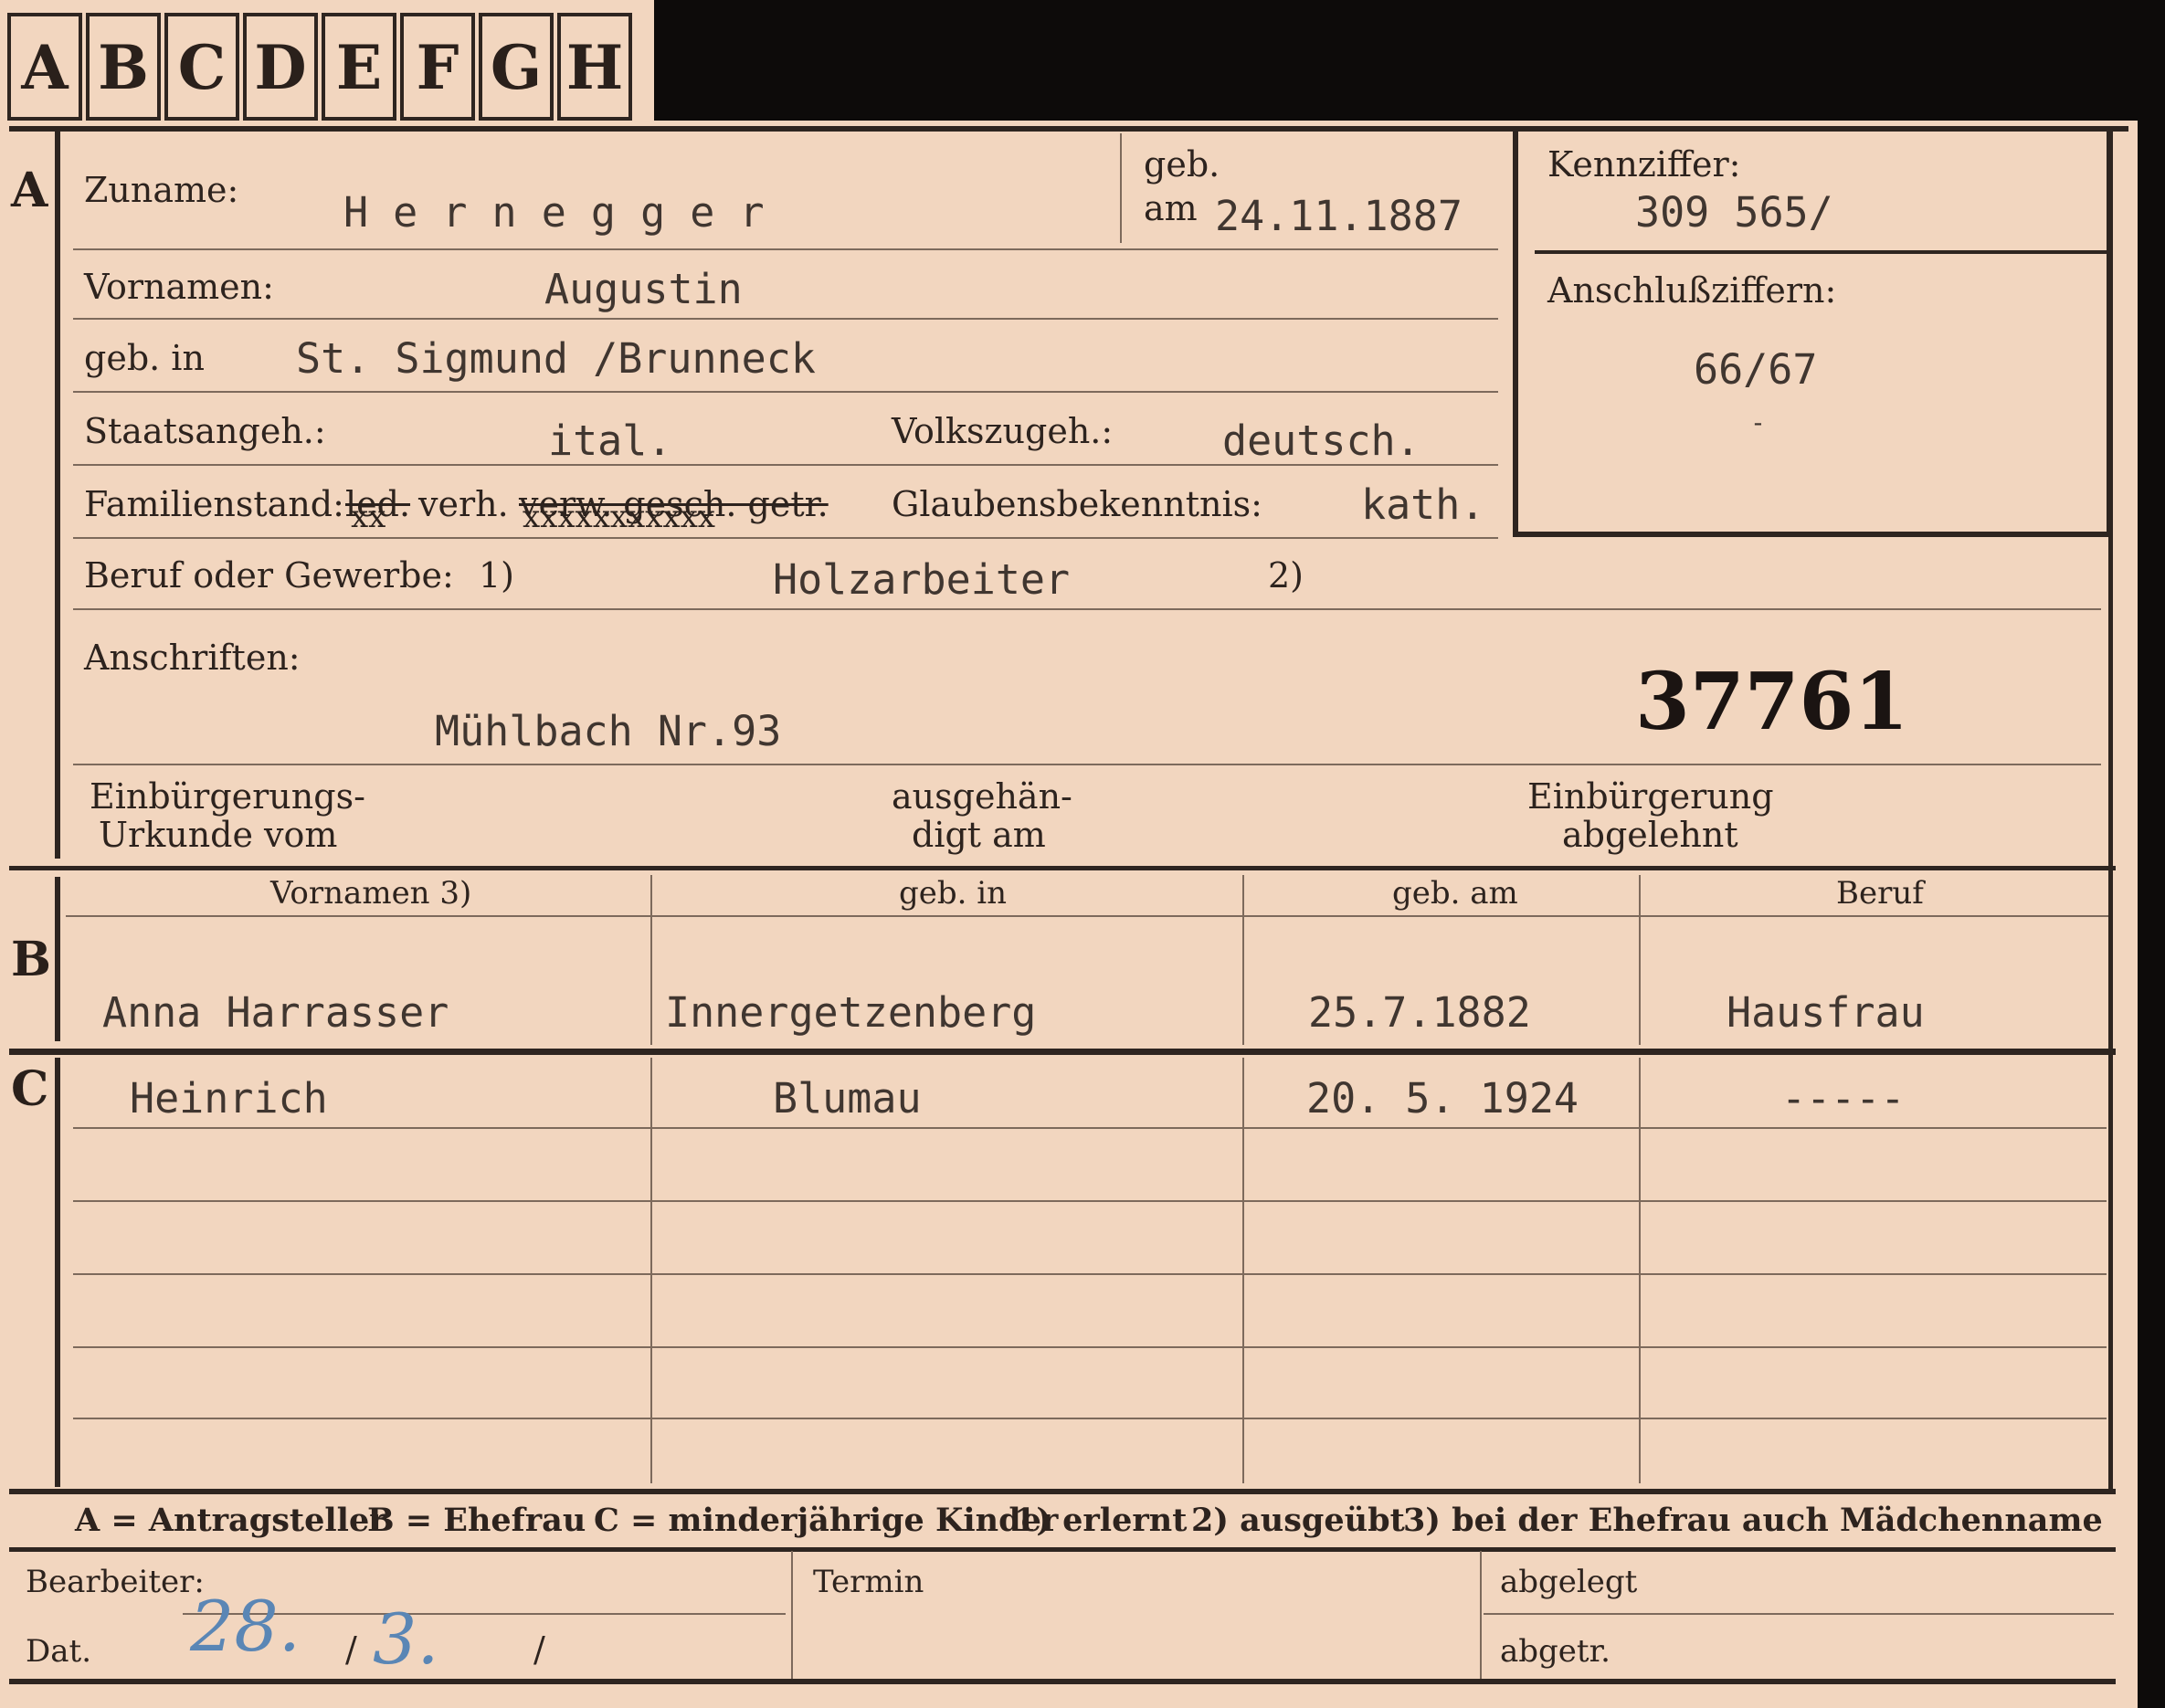 The width and height of the screenshot is (2165, 1708). I want to click on vornamen-label: Vornamen:, so click(179, 287).